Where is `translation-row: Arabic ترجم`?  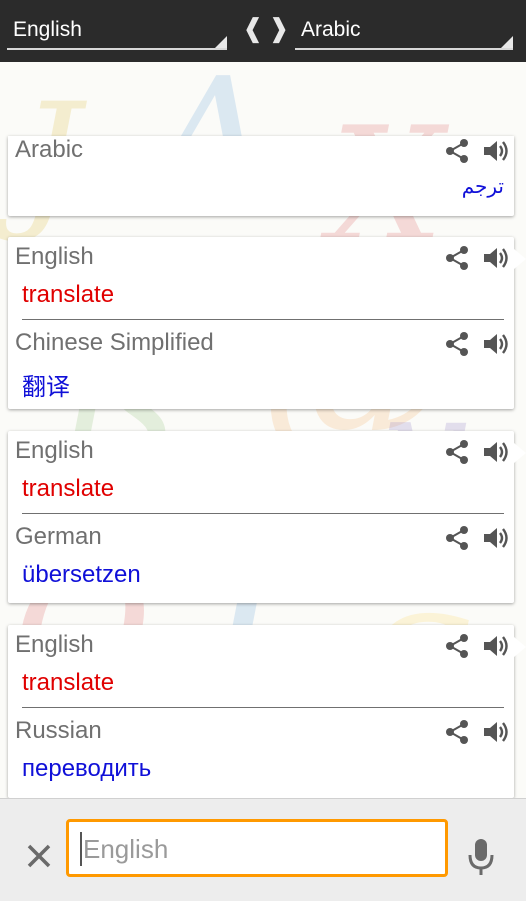
translation-row: Arabic ترجم is located at coordinates (261, 173).